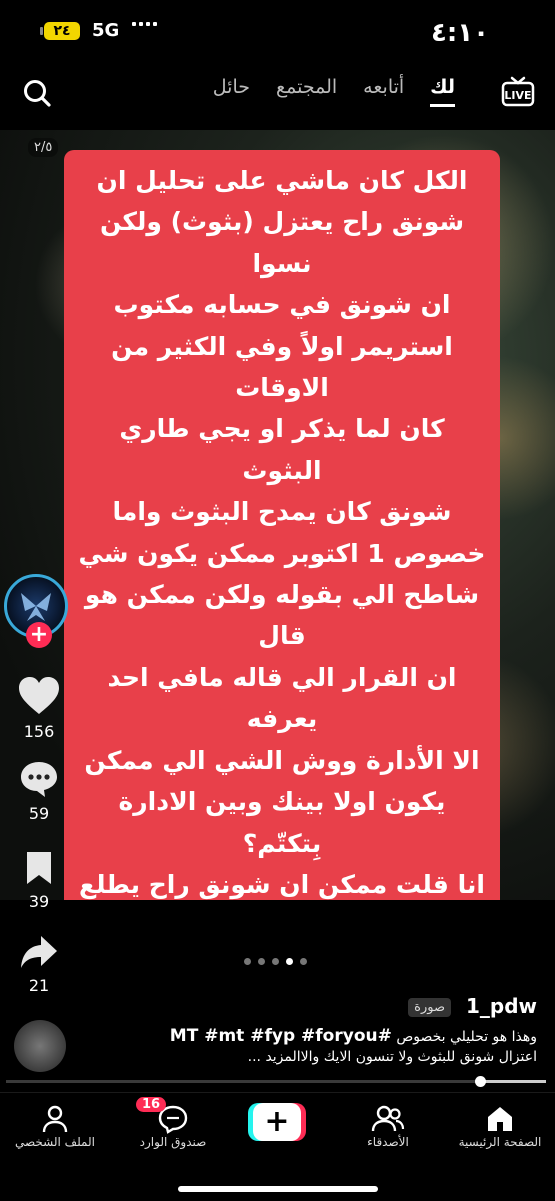 The height and width of the screenshot is (1201, 555). Describe the element at coordinates (39, 901) in the screenshot. I see `save-count: 39` at that location.